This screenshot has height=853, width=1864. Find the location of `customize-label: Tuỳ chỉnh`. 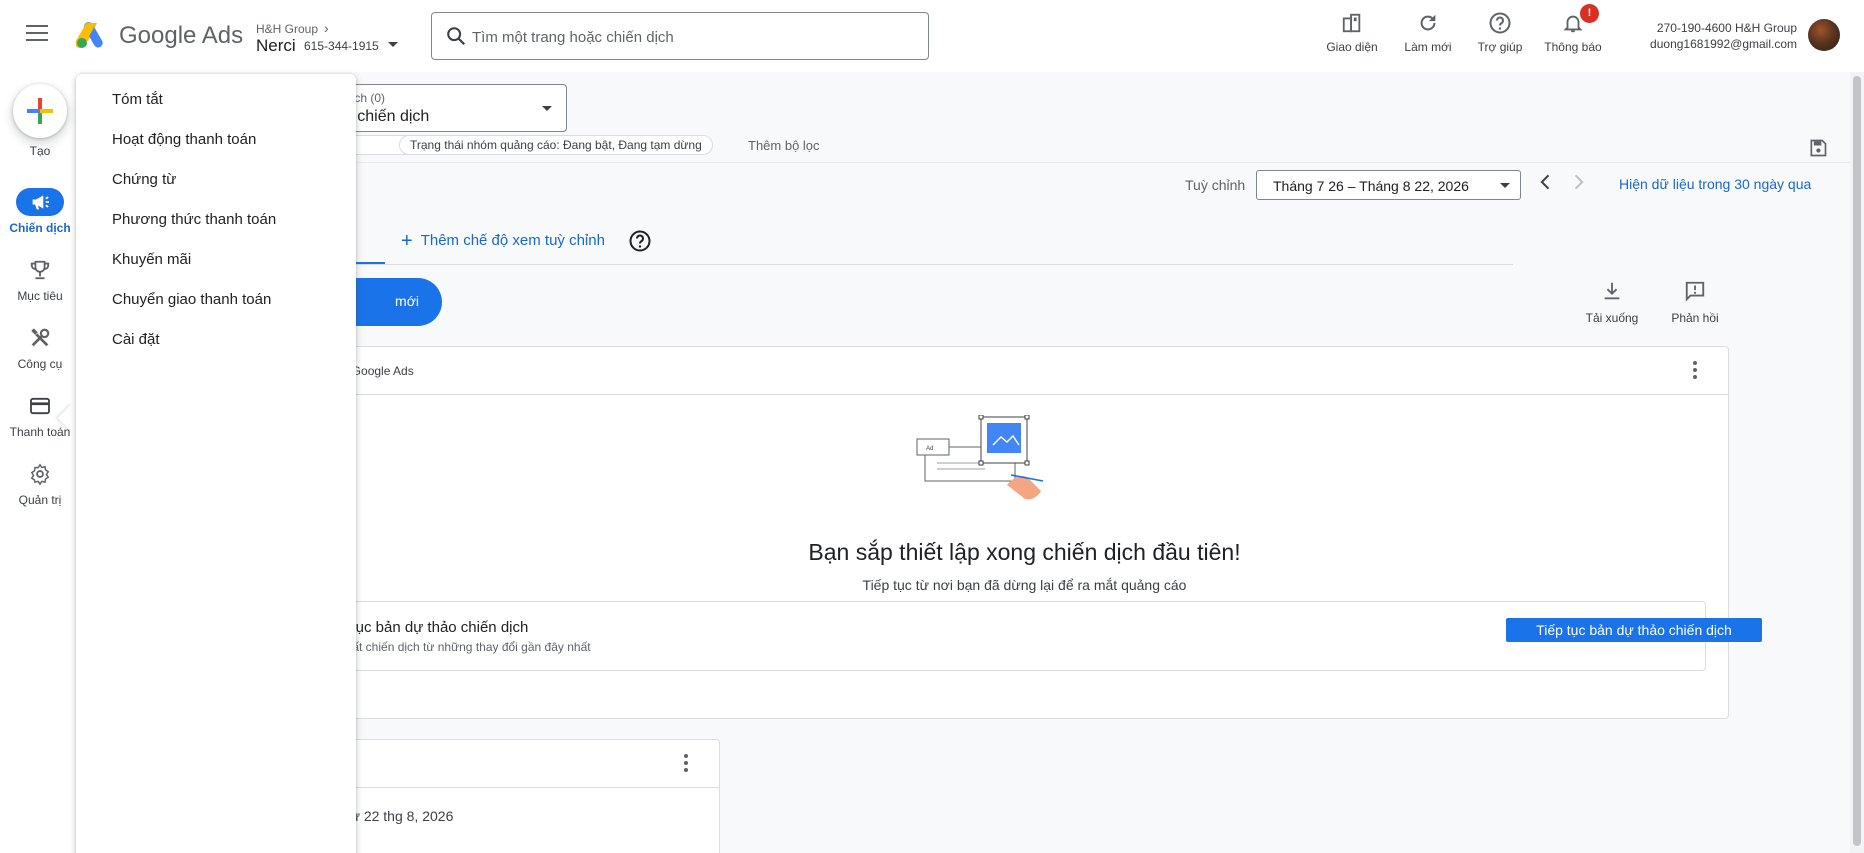

customize-label: Tuỳ chỉnh is located at coordinates (1215, 185).